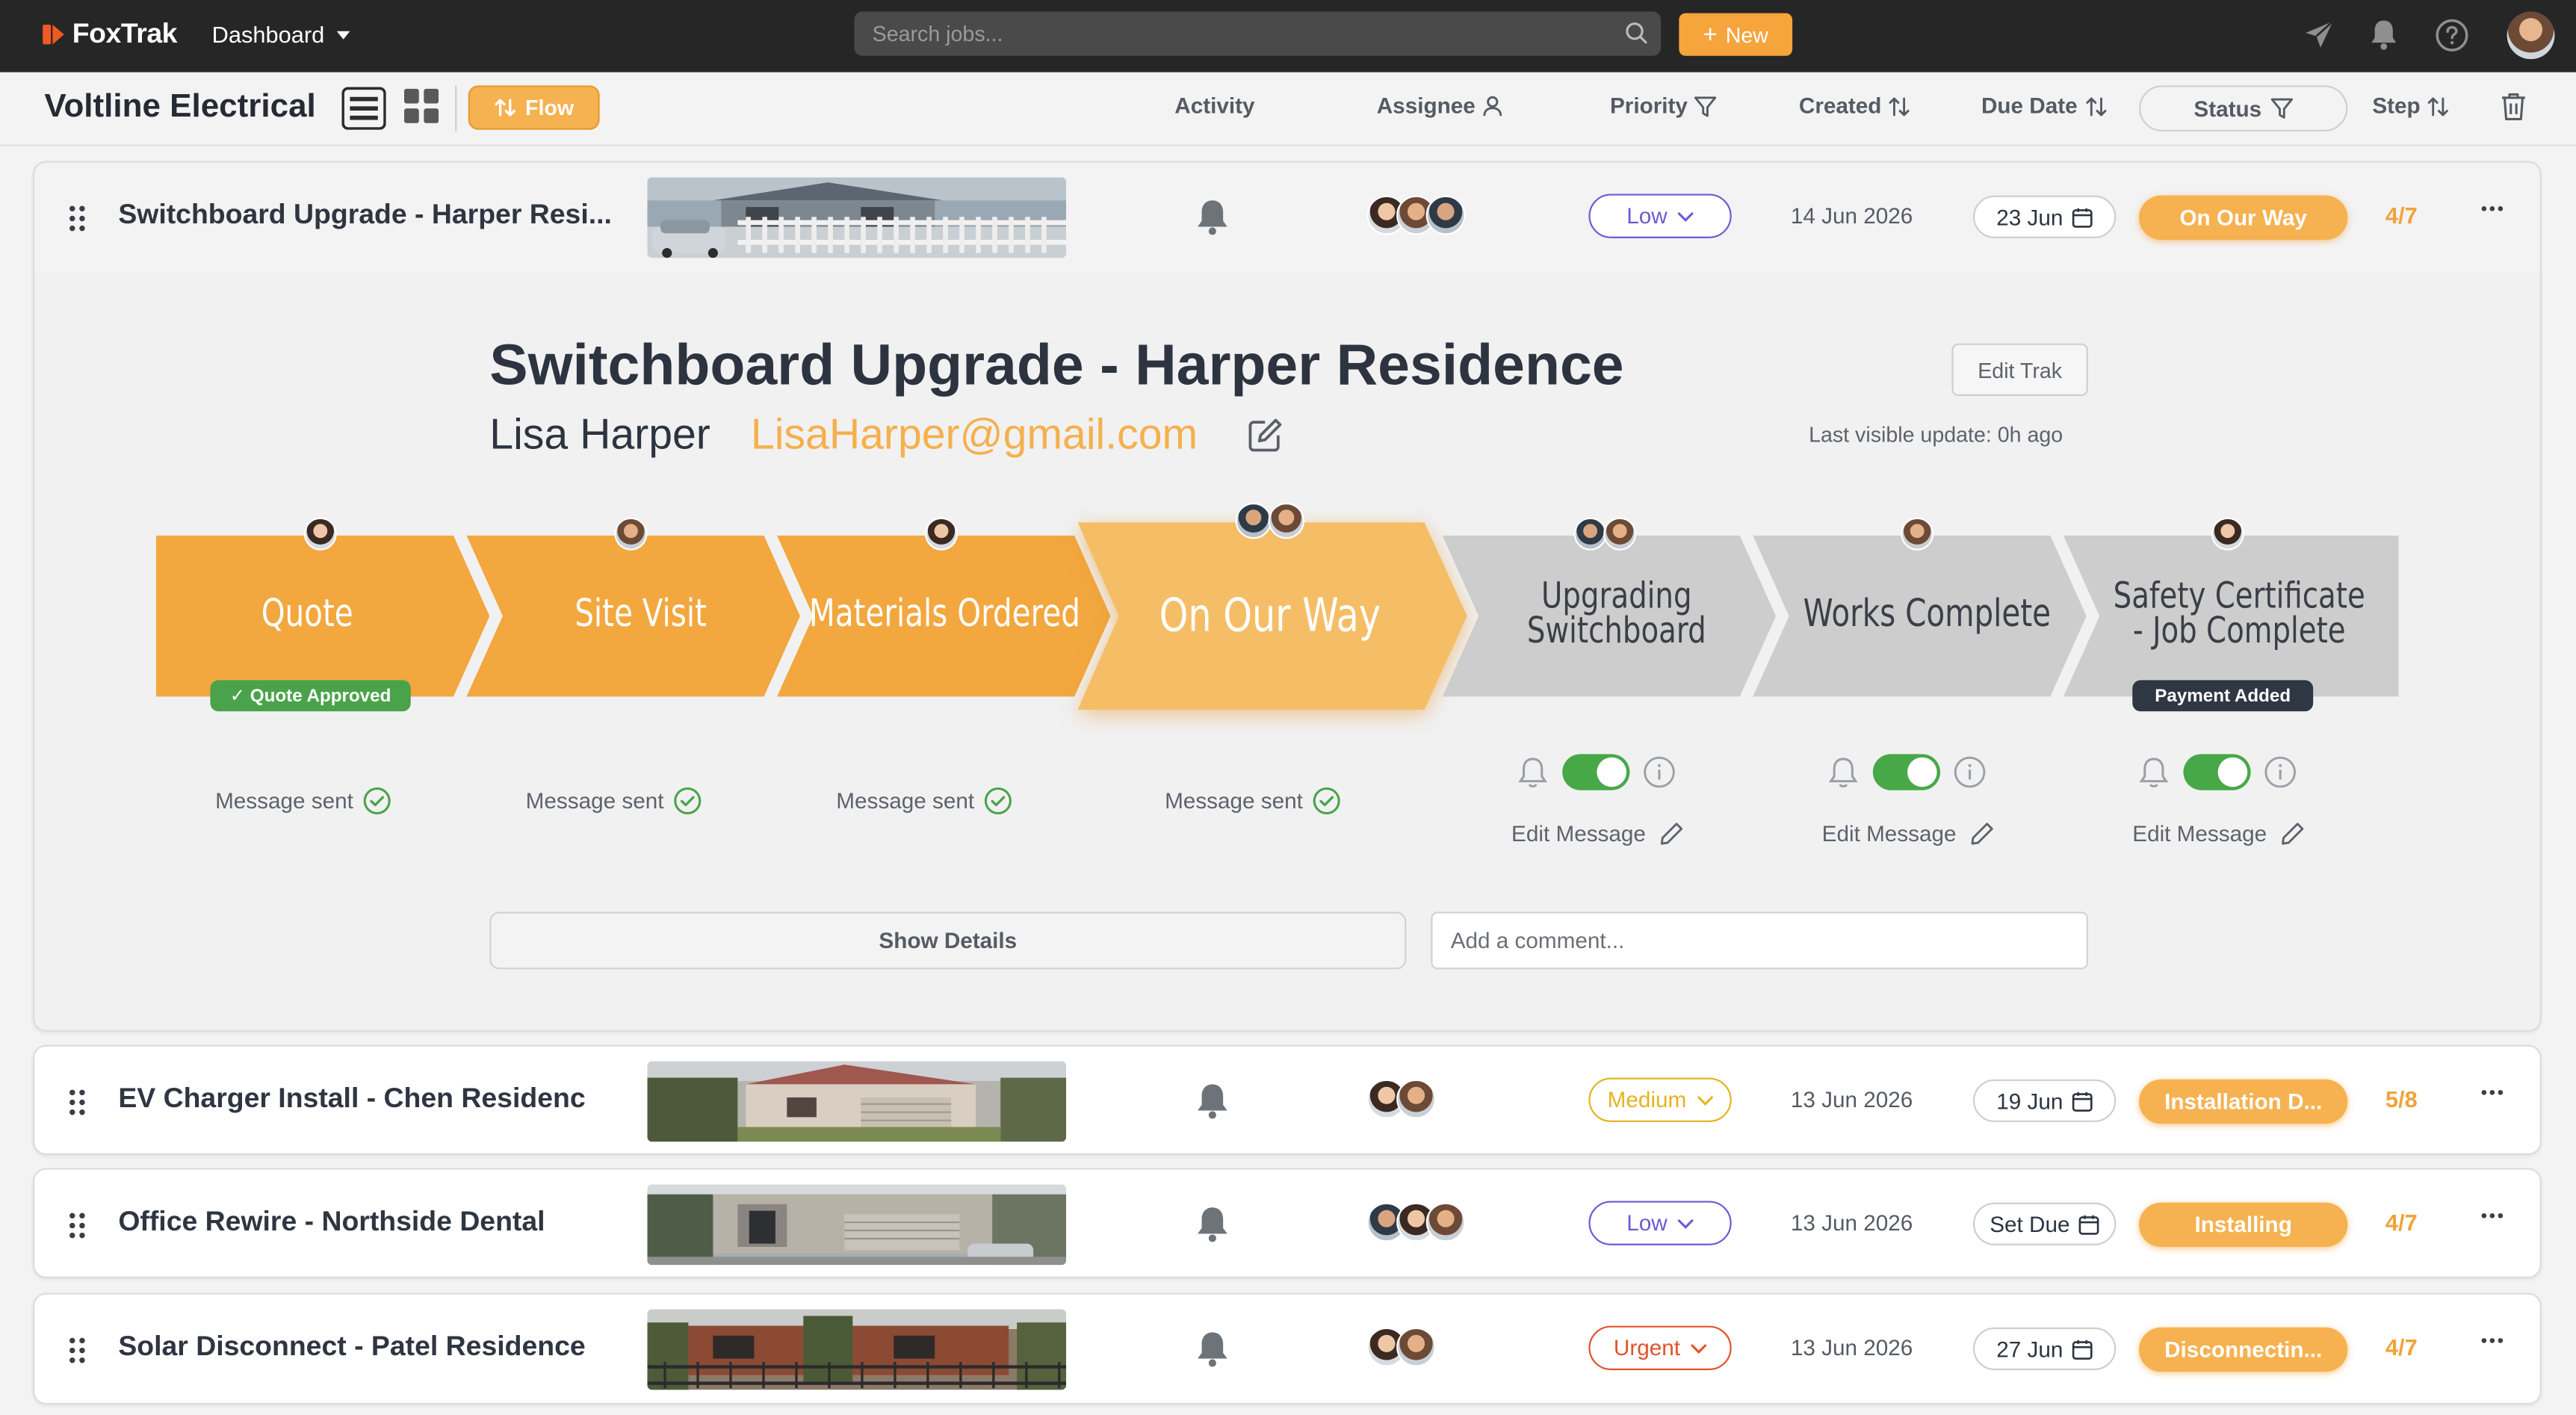  I want to click on column-due-date: Due Date, so click(2044, 105).